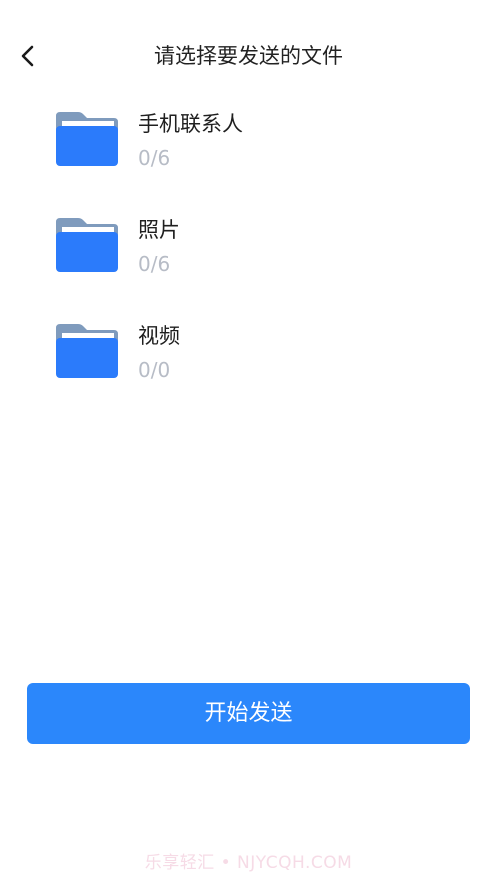 This screenshot has height=883, width=497. I want to click on watermark: 乐享轻汇 • NJYCQH.COM, so click(248, 863).